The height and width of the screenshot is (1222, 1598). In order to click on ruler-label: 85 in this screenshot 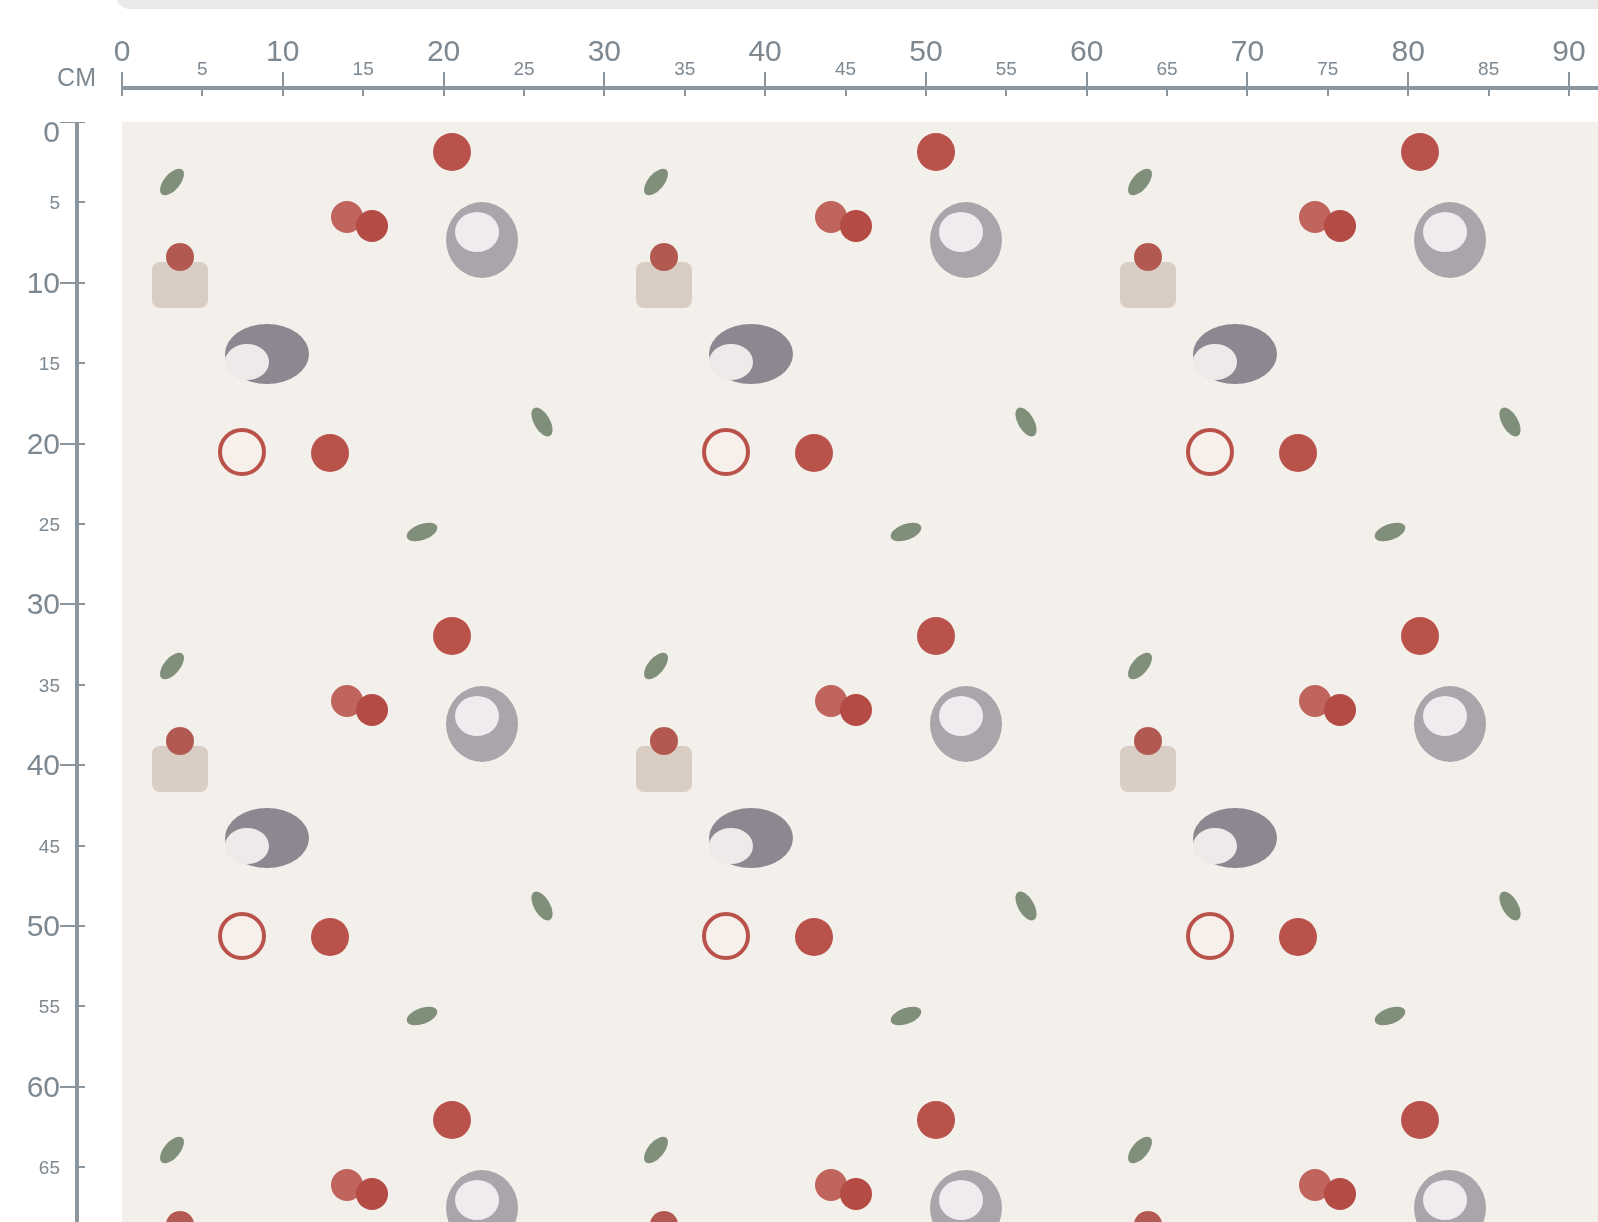, I will do `click(1489, 68)`.